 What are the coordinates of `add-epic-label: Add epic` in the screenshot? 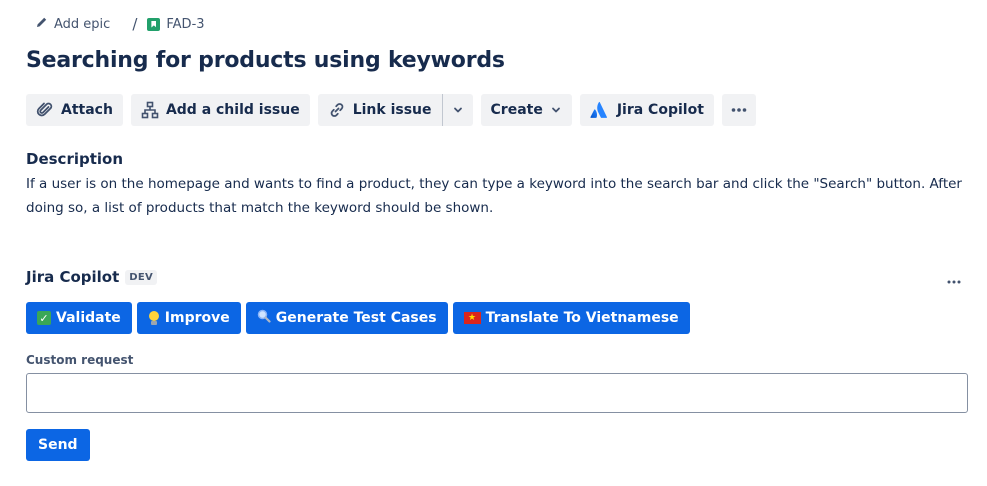 It's located at (82, 24).